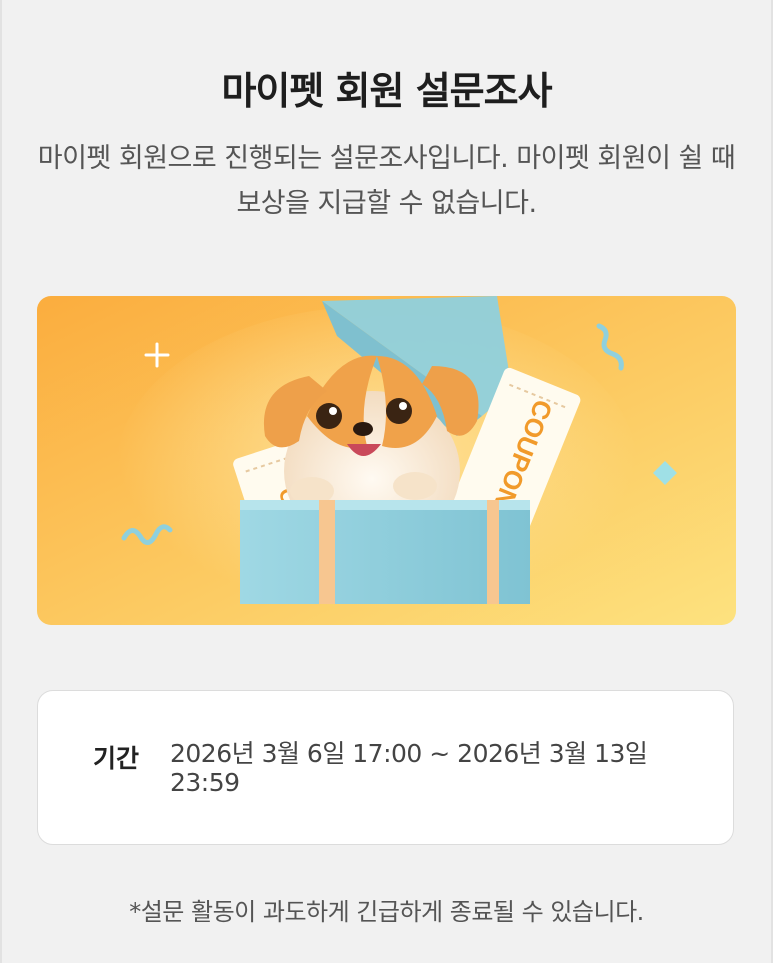 This screenshot has height=963, width=773. I want to click on period-label: 기간, so click(116, 758).